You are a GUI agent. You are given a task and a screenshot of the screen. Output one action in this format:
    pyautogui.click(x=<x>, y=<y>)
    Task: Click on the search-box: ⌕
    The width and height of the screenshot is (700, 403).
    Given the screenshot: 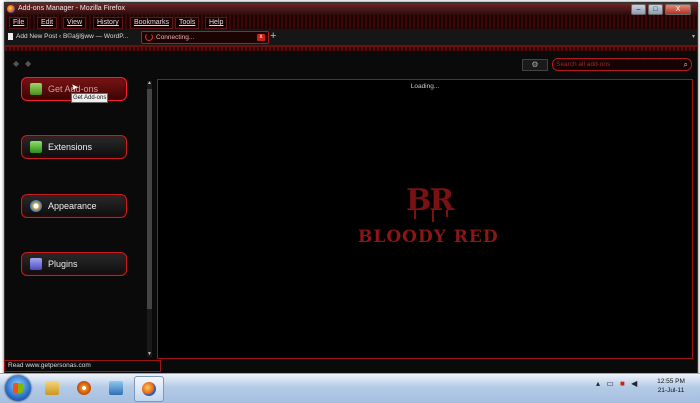 What is the action you would take?
    pyautogui.click(x=622, y=64)
    